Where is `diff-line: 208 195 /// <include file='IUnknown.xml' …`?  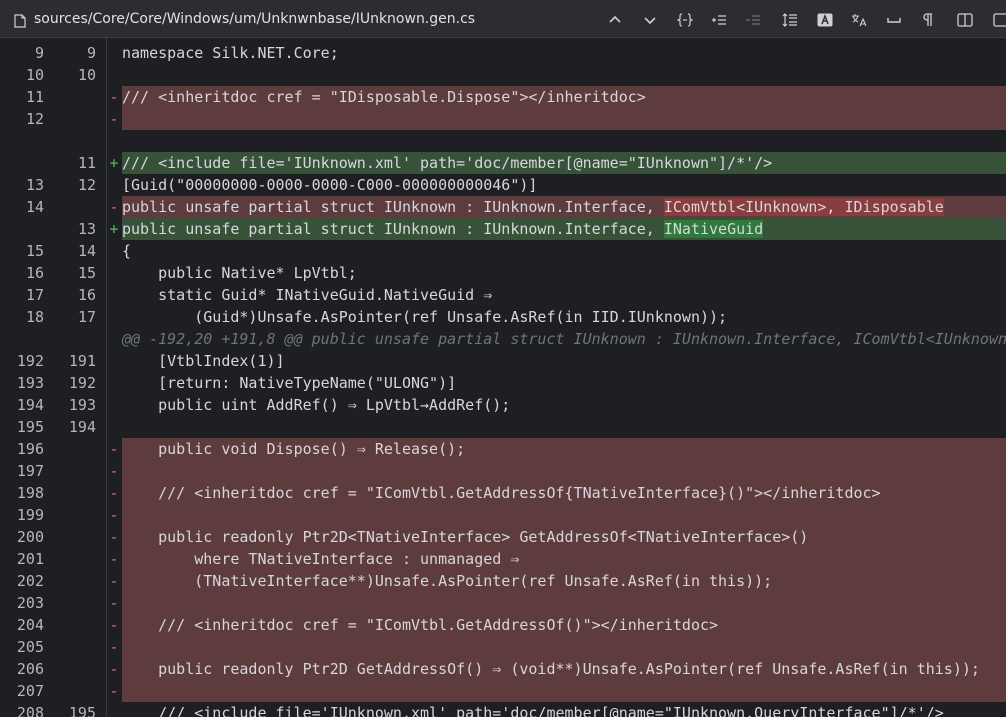 diff-line: 208 195 /// <include file='IUnknown.xml' … is located at coordinates (503, 709).